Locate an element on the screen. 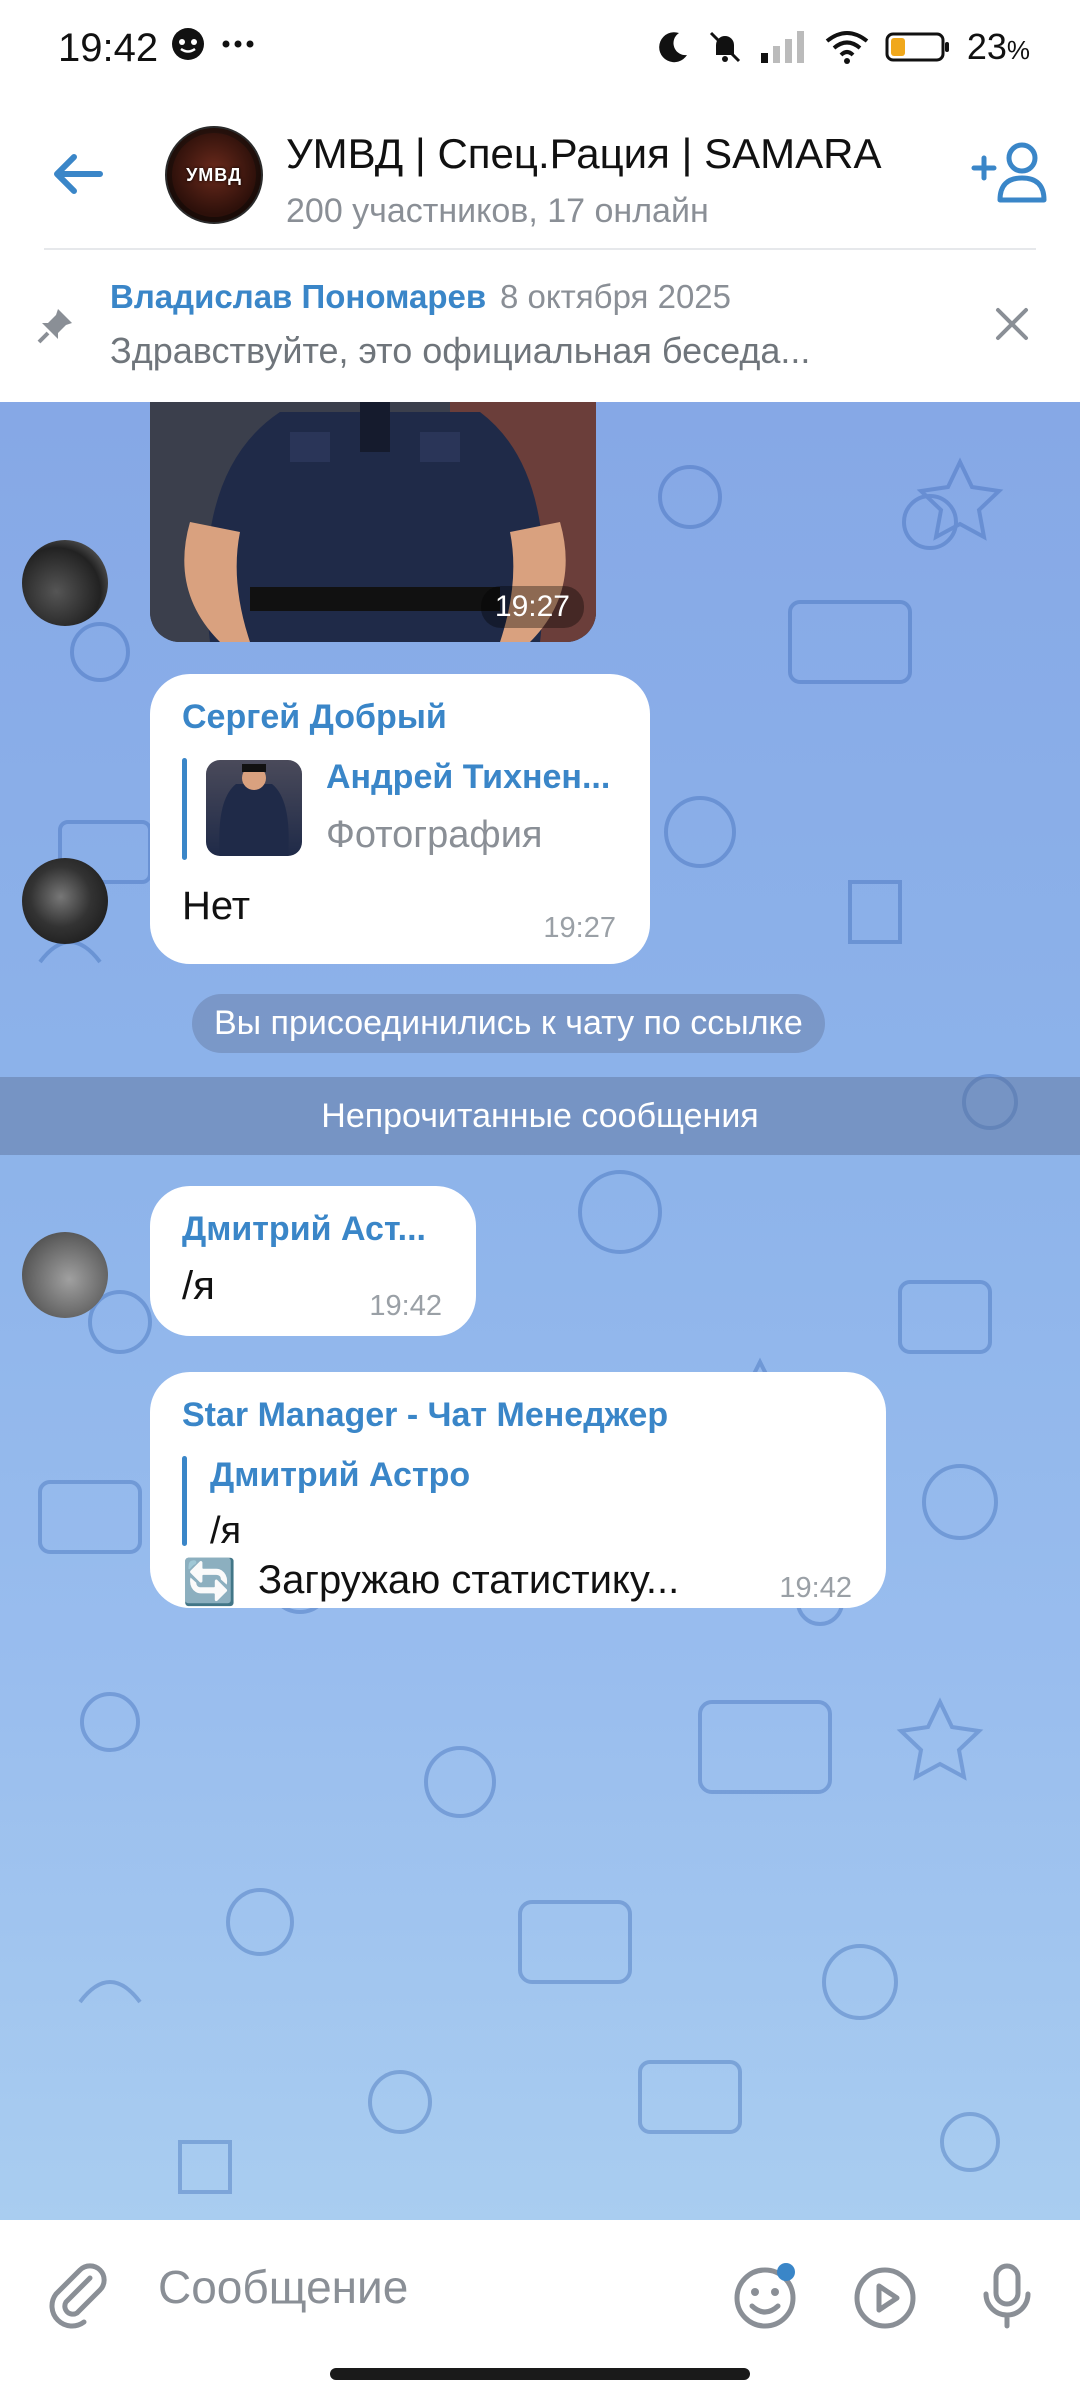 Image resolution: width=1080 pixels, height=2400 pixels. reply-text: Фотография is located at coordinates (434, 835).